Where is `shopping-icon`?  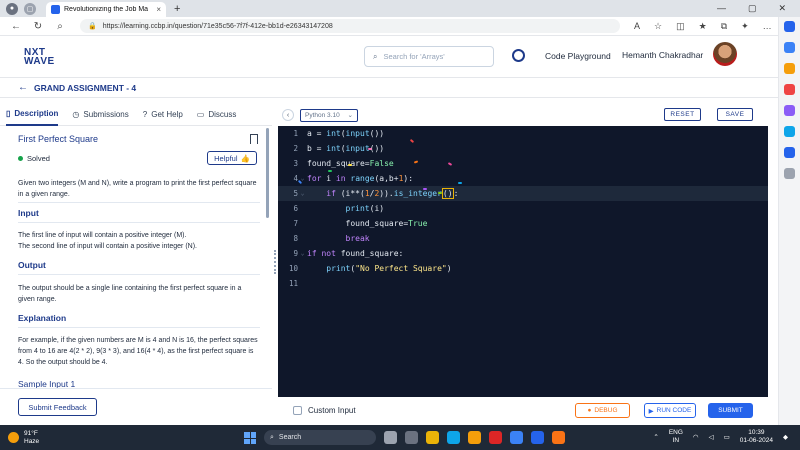
shopping-icon is located at coordinates (789, 68).